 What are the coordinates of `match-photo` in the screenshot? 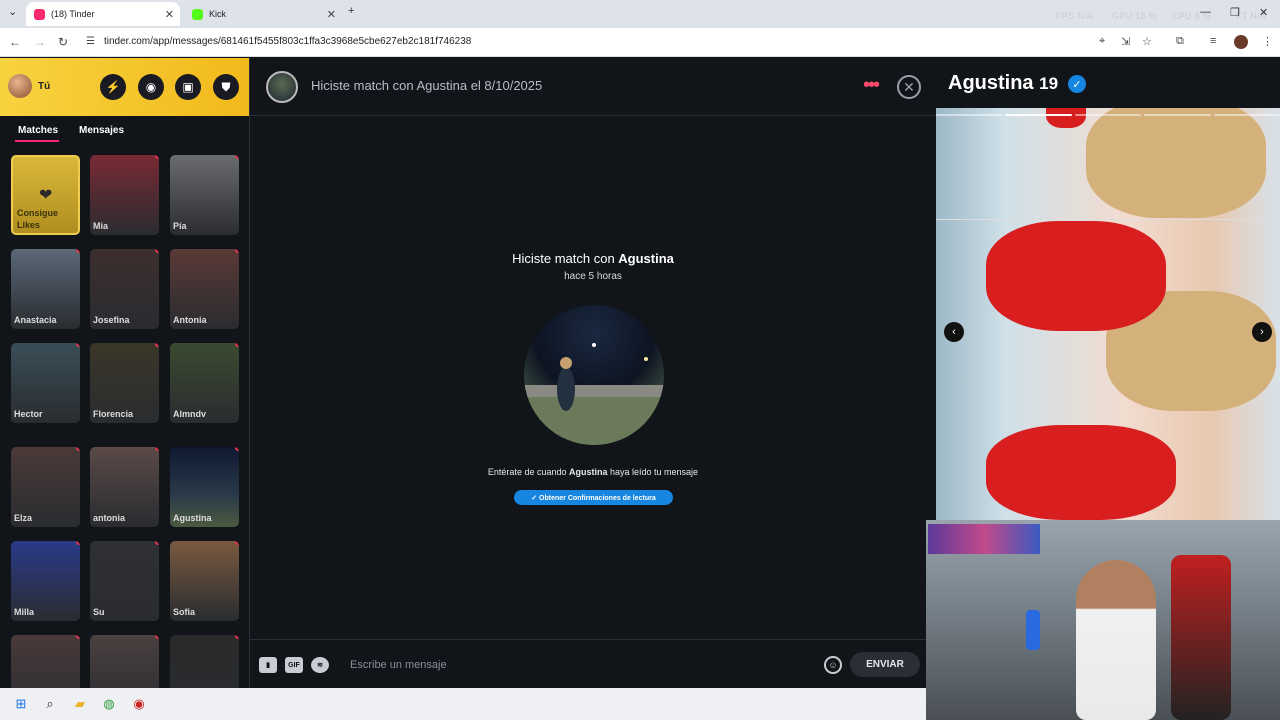 It's located at (594, 375).